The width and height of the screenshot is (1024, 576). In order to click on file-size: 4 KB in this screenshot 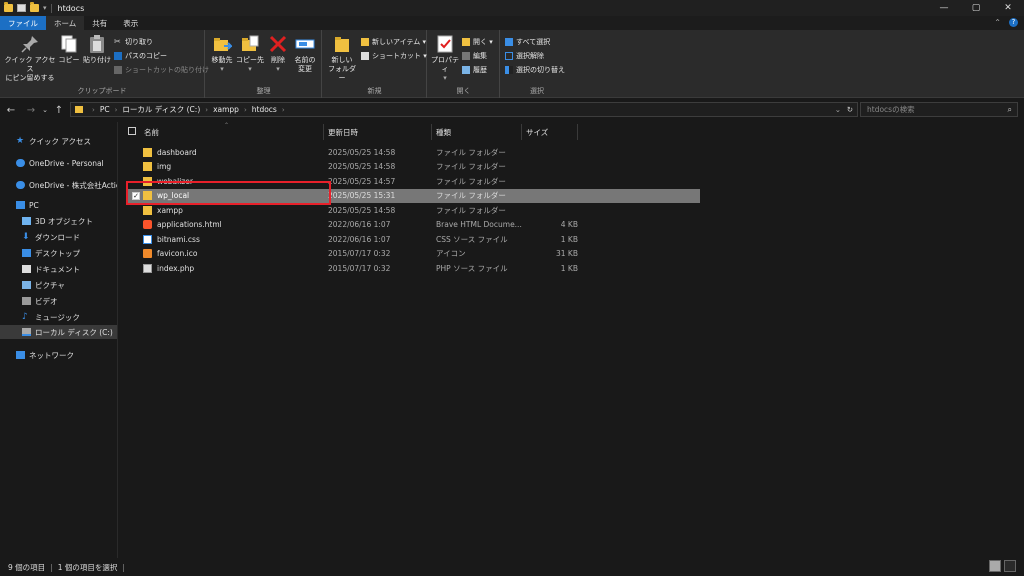, I will do `click(569, 224)`.